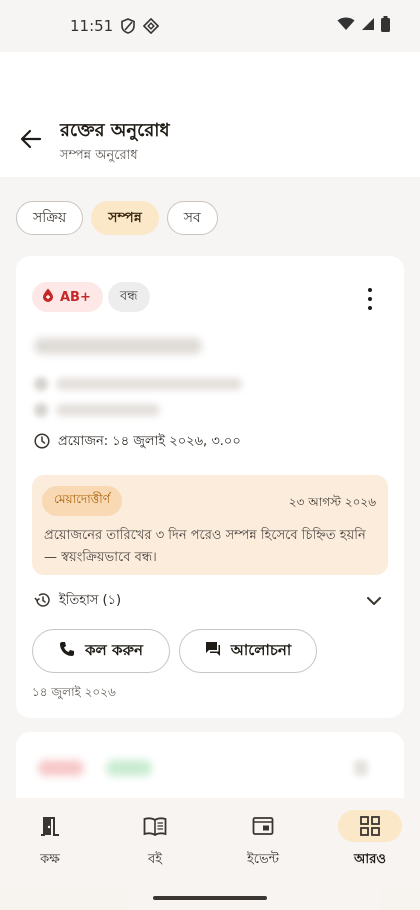 This screenshot has height=910, width=420. I want to click on filter-chip-active: সক্রিয়, so click(50, 218).